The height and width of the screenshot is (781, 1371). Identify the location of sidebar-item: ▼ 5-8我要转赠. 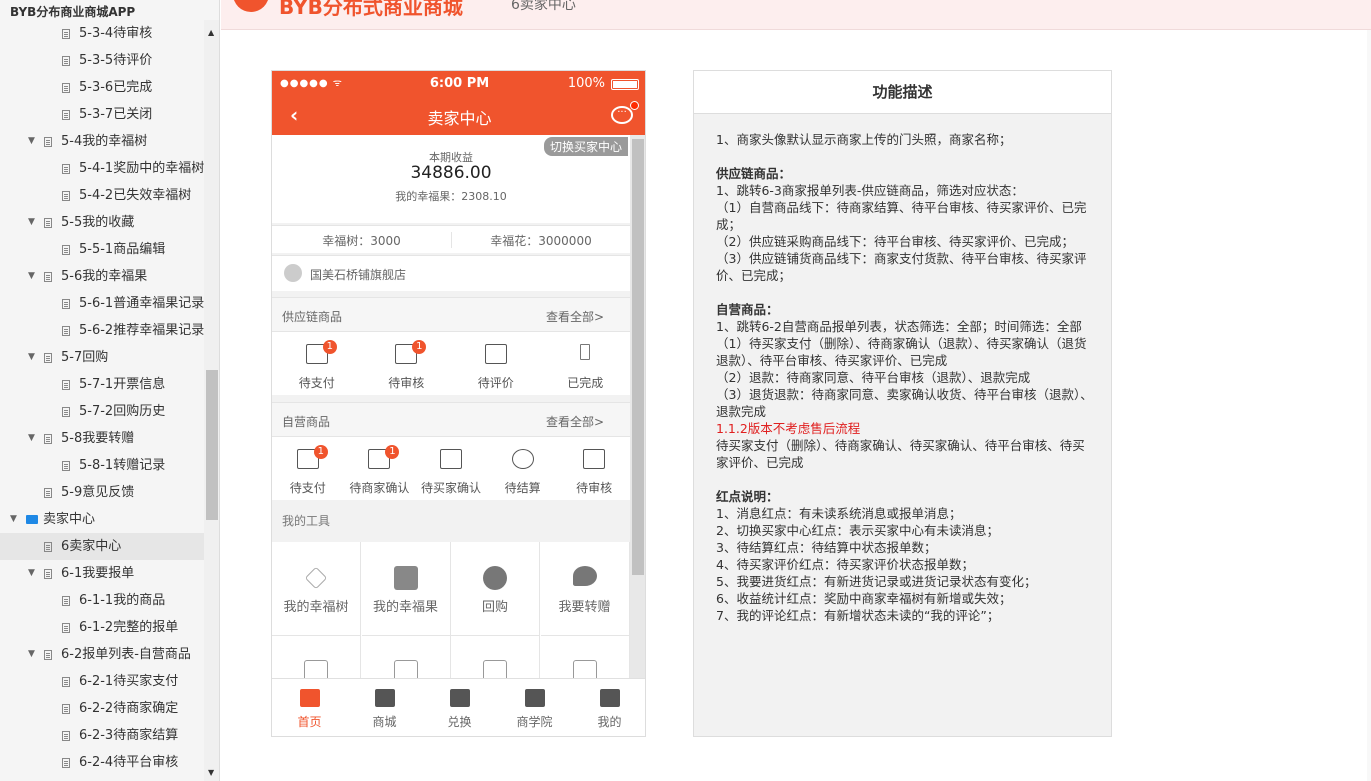
(102, 438).